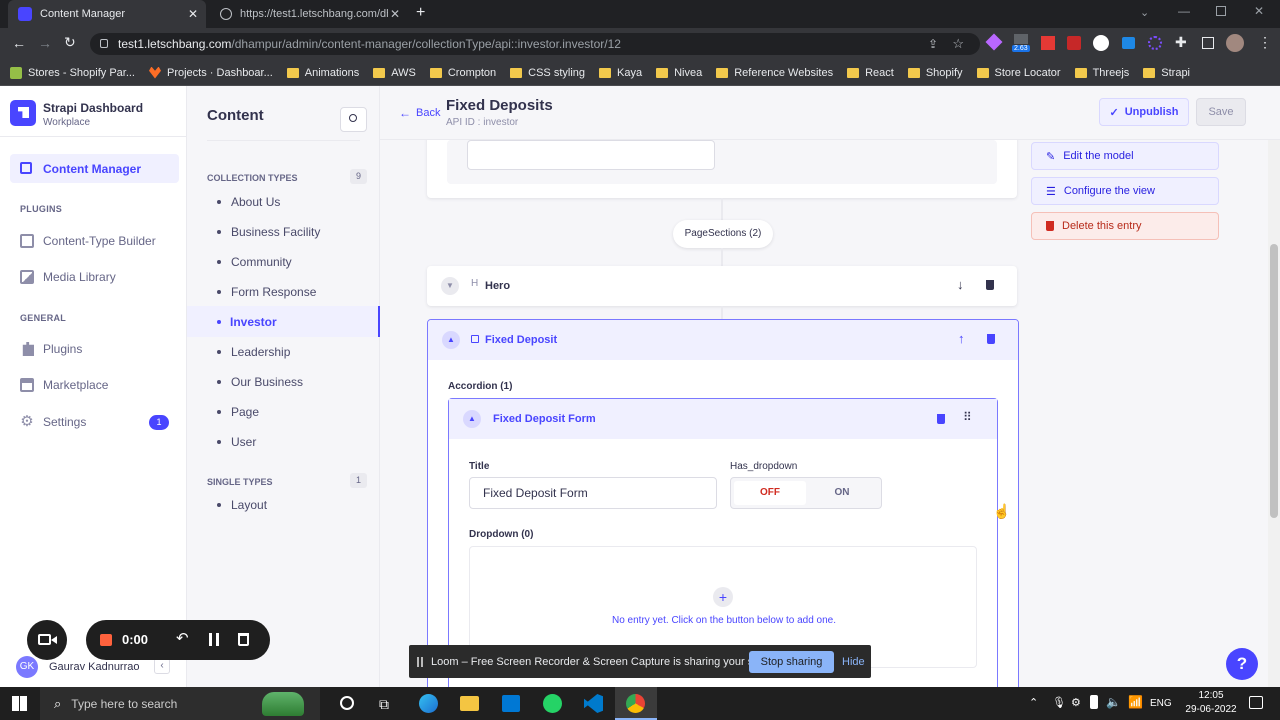  What do you see at coordinates (679, 73) in the screenshot?
I see `bookmark-folder: Nivea` at bounding box center [679, 73].